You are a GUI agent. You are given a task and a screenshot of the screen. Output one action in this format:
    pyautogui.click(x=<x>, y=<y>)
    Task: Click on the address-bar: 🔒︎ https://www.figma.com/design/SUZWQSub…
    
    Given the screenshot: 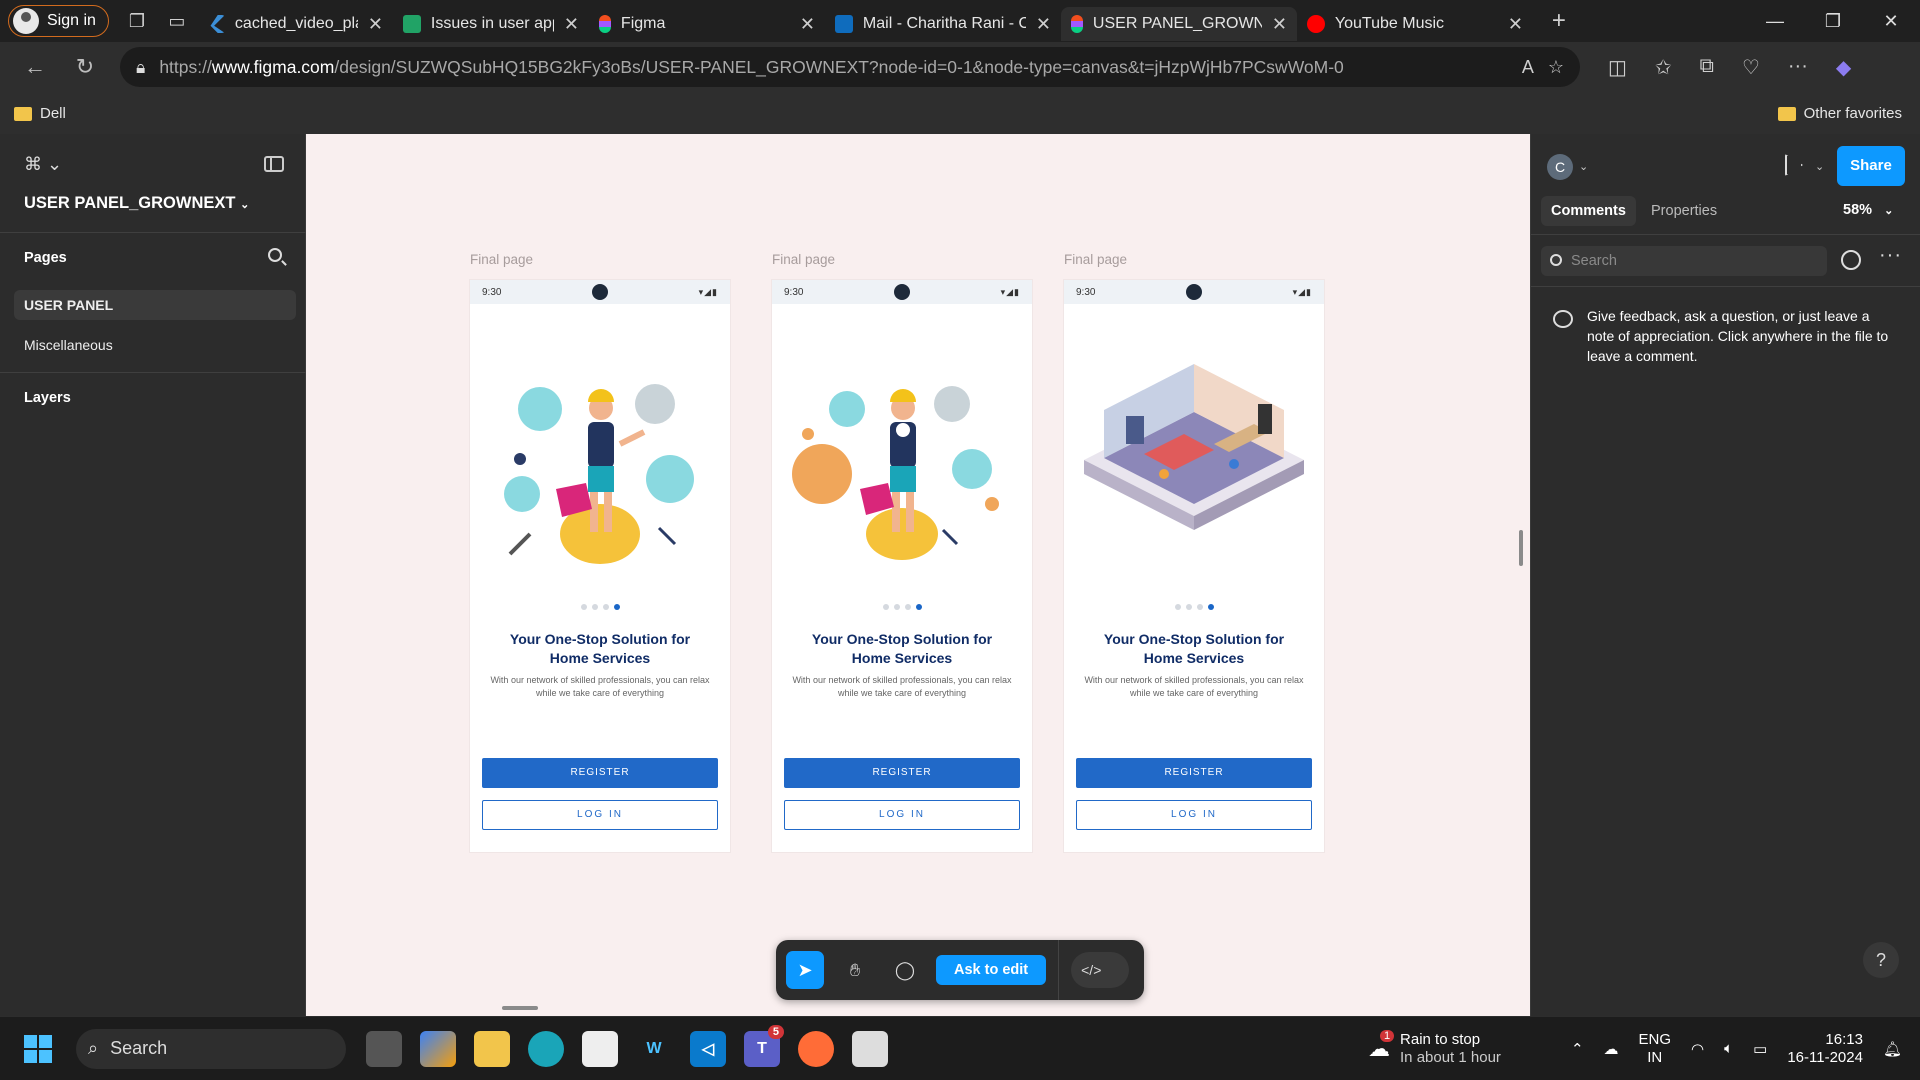 What is the action you would take?
    pyautogui.click(x=850, y=67)
    